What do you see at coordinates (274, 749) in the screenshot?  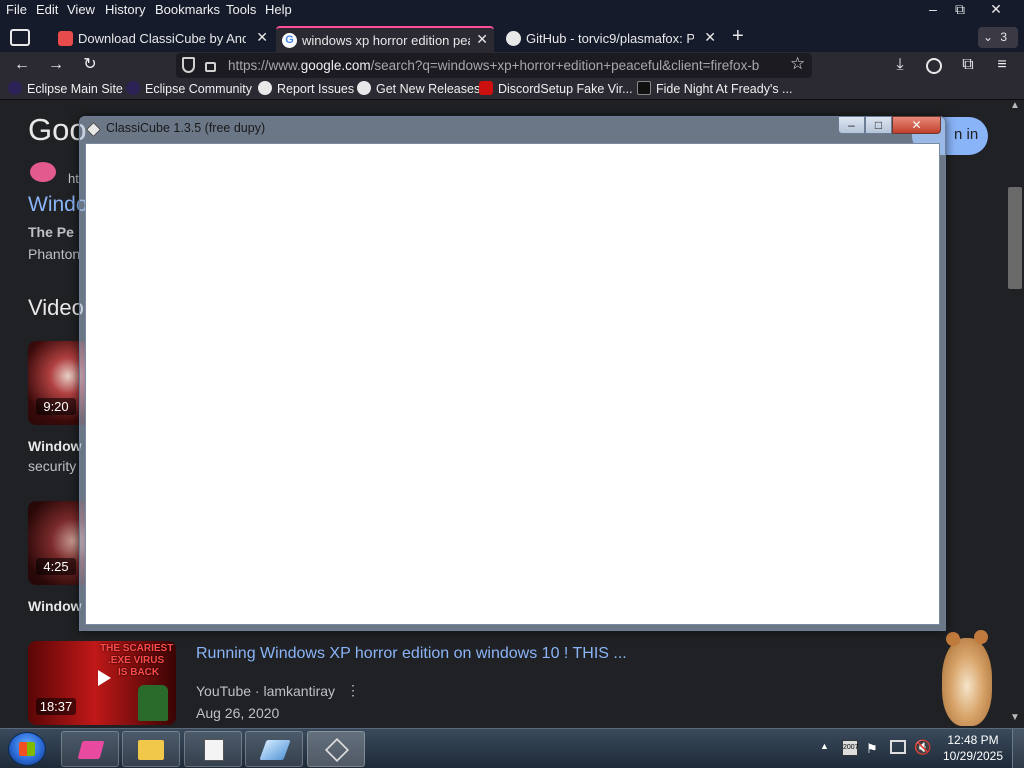 I see `taskbar-app-glass` at bounding box center [274, 749].